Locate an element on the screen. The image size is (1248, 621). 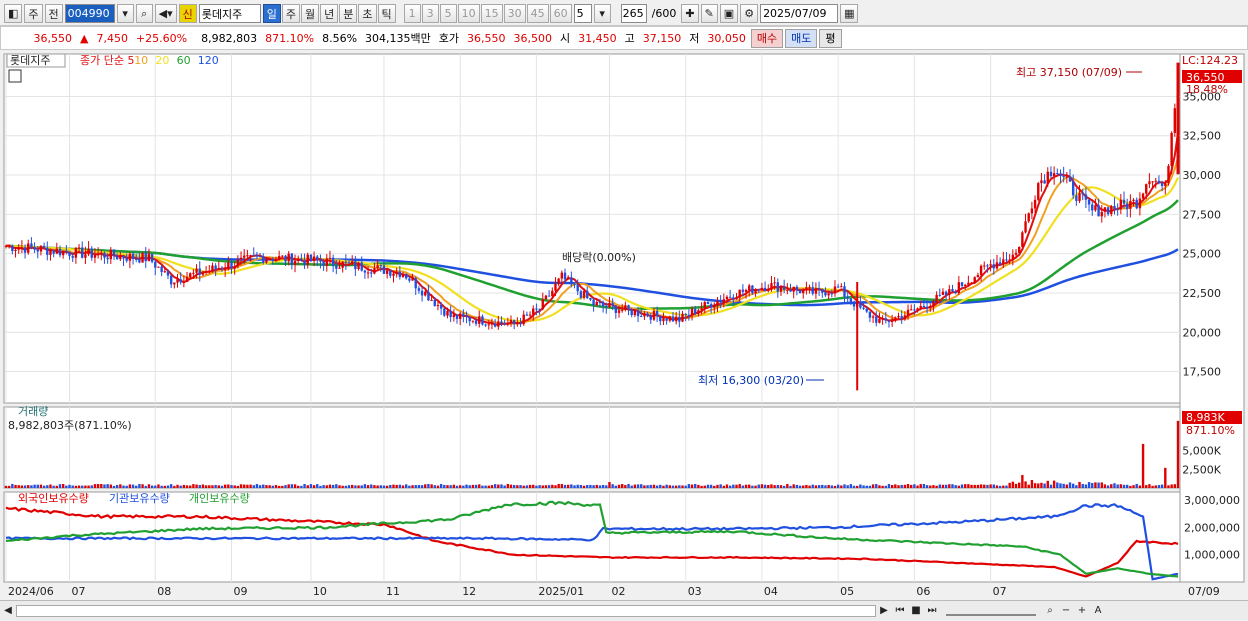
scroll-left-icon: ◀ is located at coordinates (8, 611).